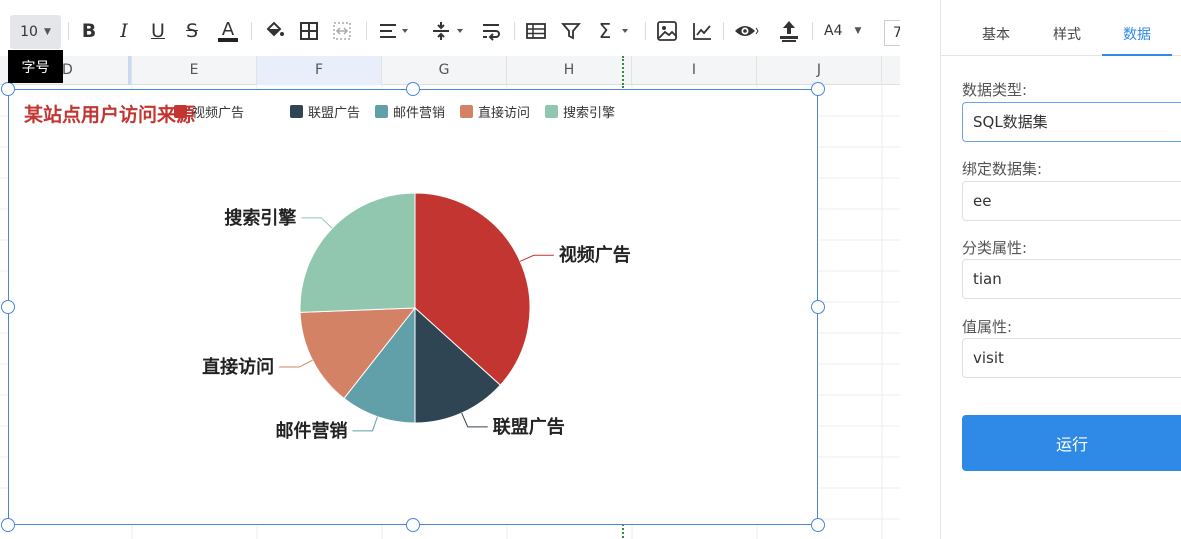 The height and width of the screenshot is (539, 1181). Describe the element at coordinates (995, 248) in the screenshot. I see `category-field-label: 分类属性:` at that location.